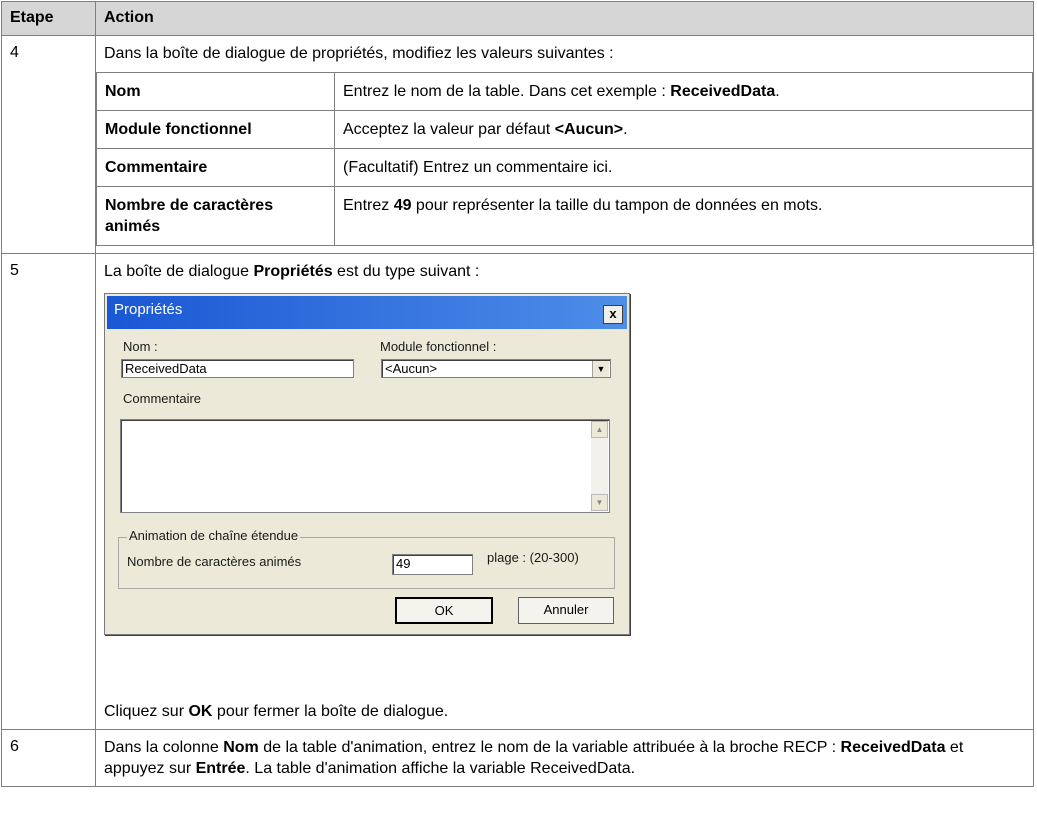 The image size is (1037, 832). What do you see at coordinates (589, 129) in the screenshot?
I see `desc-bold: <Aucun>` at bounding box center [589, 129].